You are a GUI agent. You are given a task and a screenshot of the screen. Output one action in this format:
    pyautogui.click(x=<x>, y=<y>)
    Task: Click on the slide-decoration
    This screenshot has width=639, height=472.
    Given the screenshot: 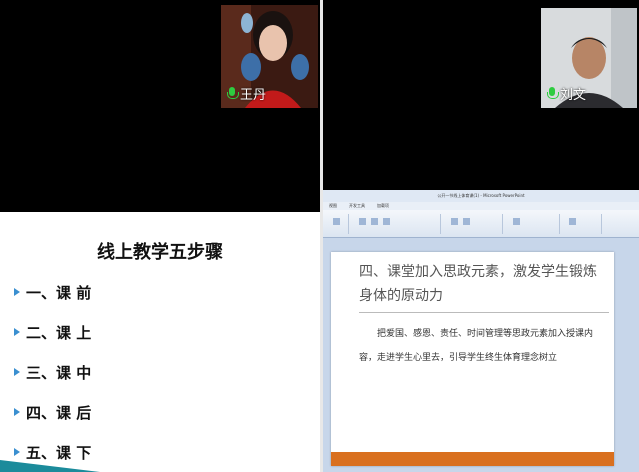 What is the action you would take?
    pyautogui.click(x=50, y=466)
    